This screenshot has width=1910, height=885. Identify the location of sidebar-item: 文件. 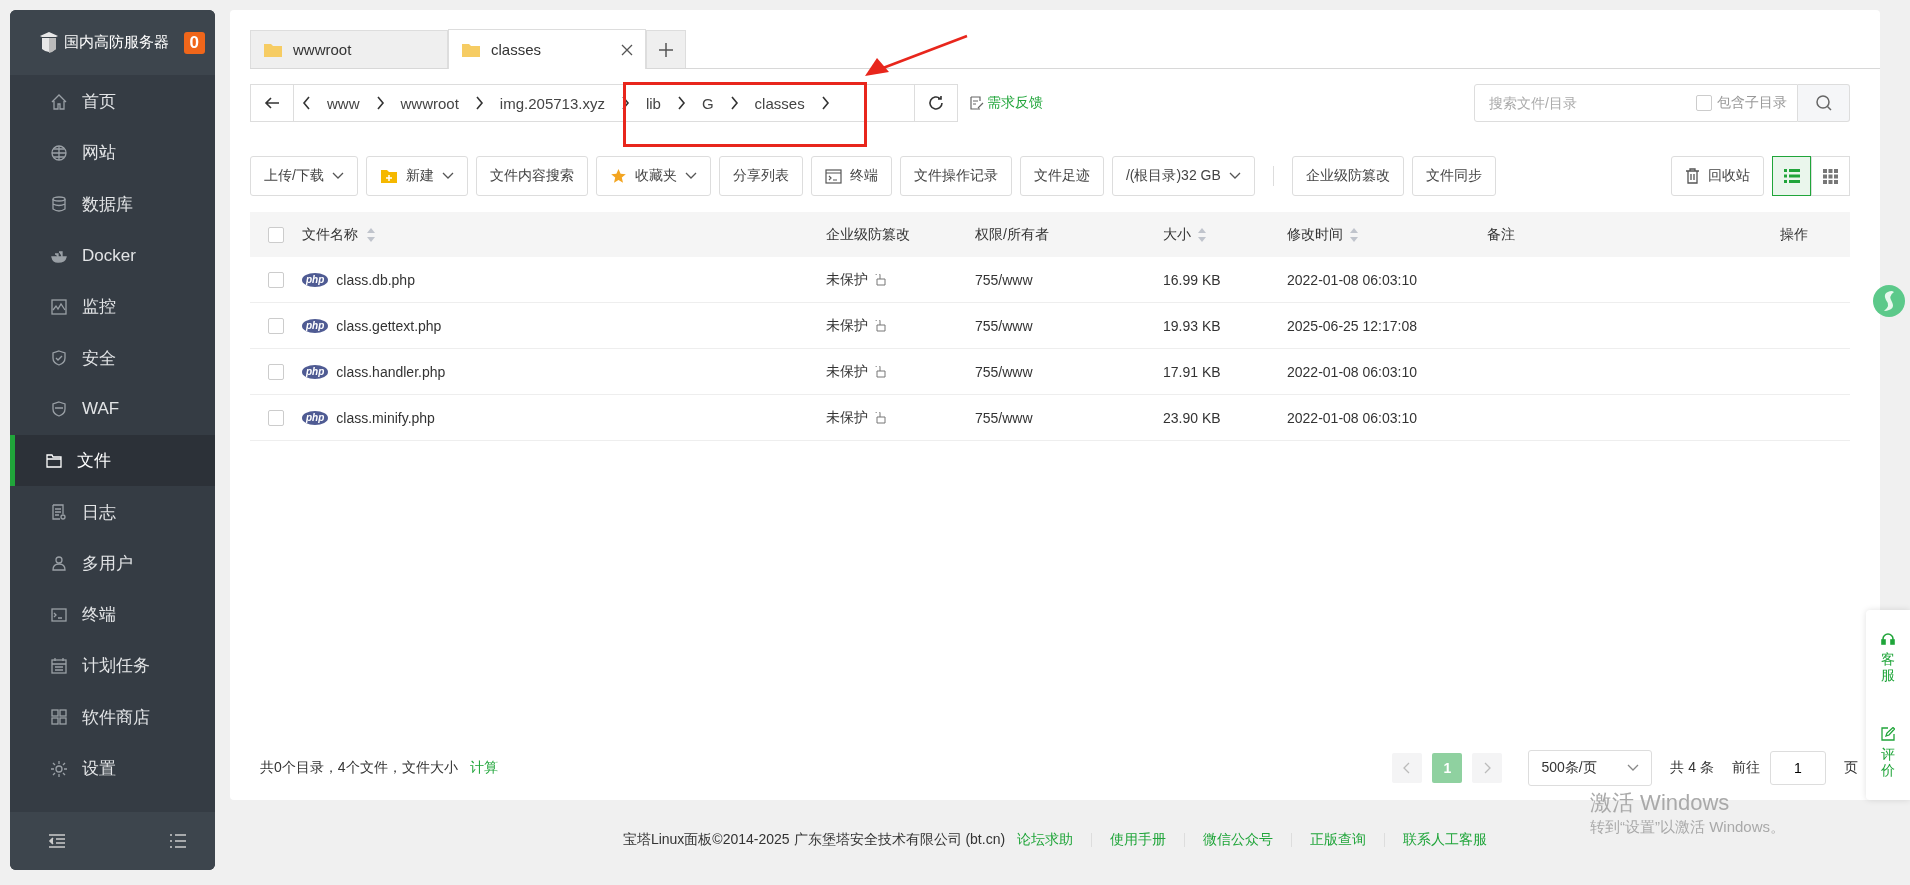
(112, 461).